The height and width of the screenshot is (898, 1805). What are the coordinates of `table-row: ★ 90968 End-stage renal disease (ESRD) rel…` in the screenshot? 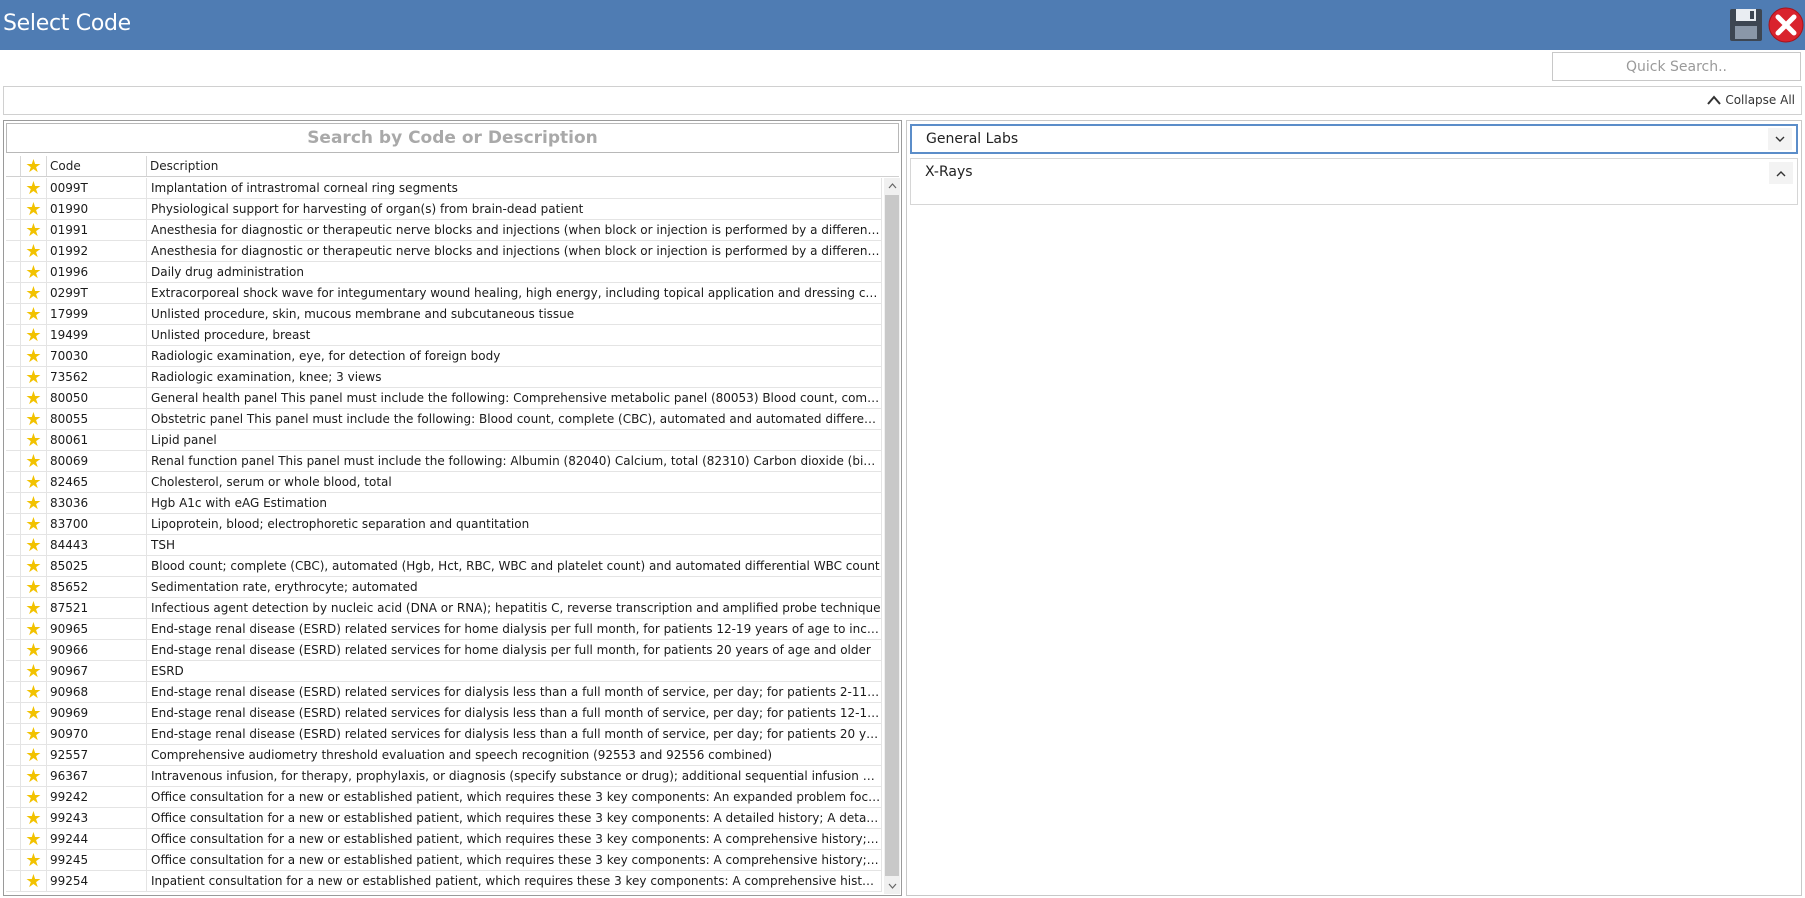 It's located at (444, 692).